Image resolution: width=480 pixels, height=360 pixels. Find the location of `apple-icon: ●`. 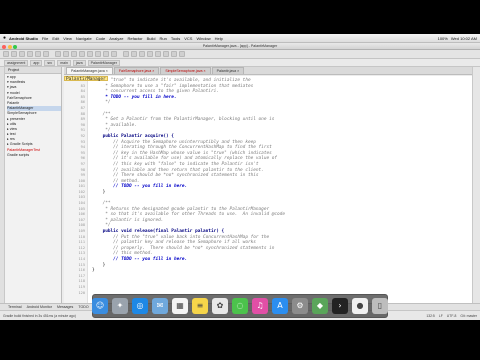

apple-icon: ● is located at coordinates (4, 38).